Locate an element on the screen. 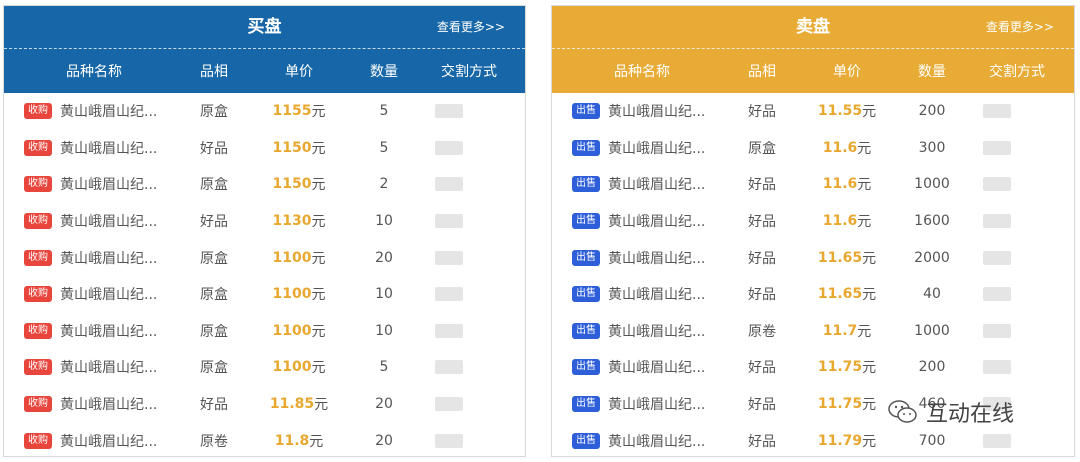 This screenshot has width=1080, height=462. row-quantity: 1600 is located at coordinates (932, 221).